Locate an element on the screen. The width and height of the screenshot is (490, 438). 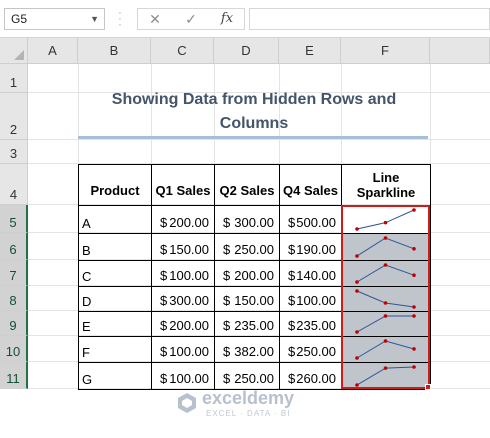
cancel-icon: ✕ is located at coordinates (155, 19).